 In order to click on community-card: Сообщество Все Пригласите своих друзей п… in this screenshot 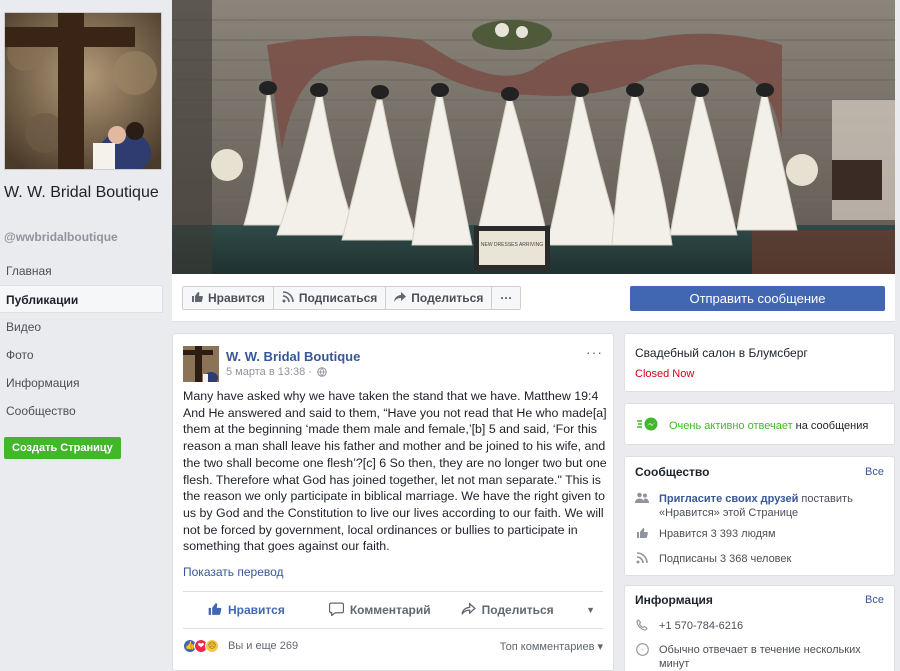, I will do `click(759, 516)`.